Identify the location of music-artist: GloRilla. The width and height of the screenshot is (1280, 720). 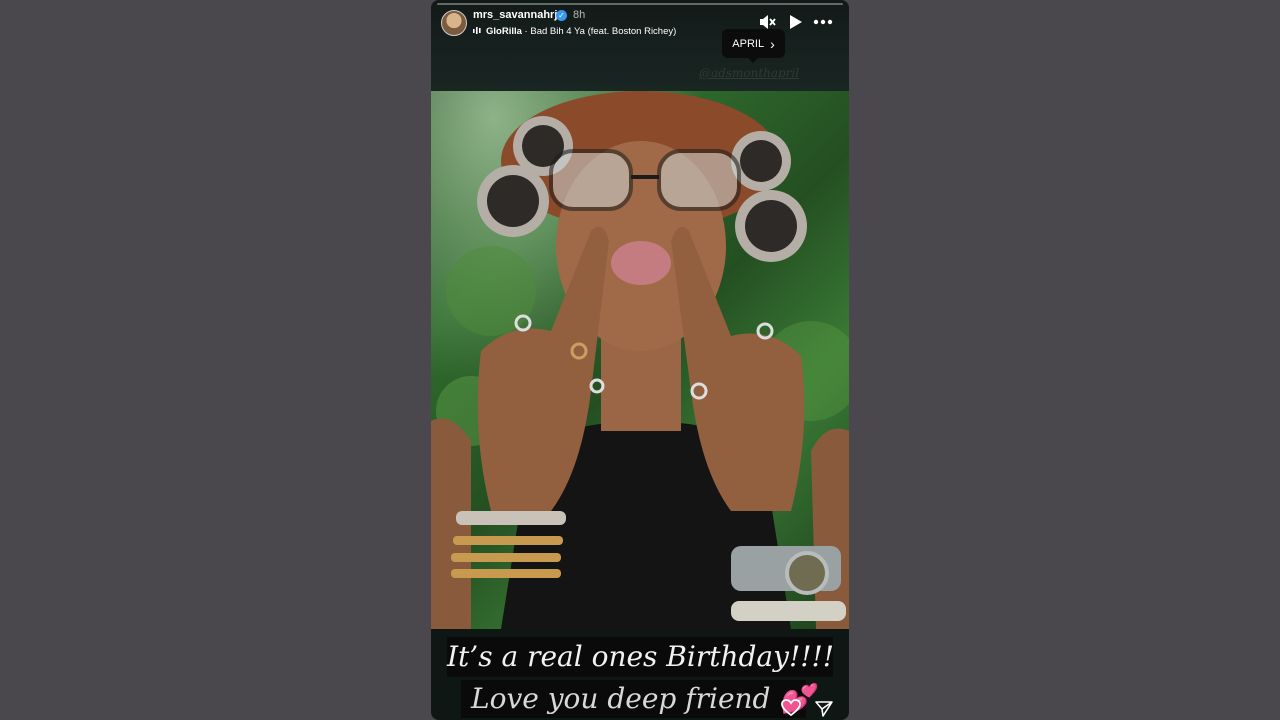
(504, 31).